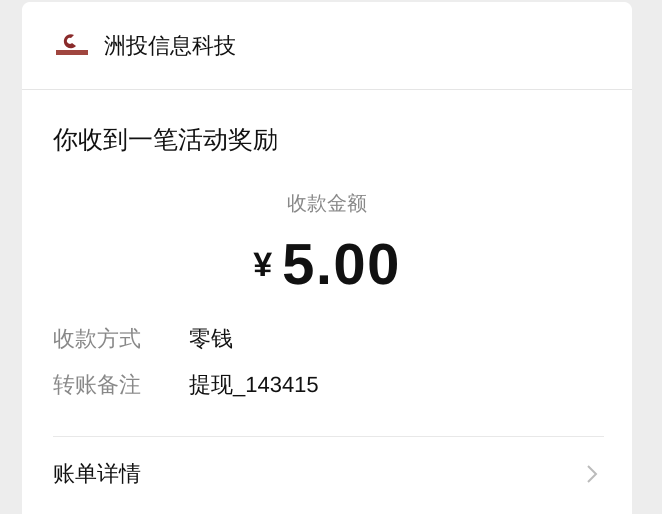 Image resolution: width=662 pixels, height=514 pixels. Describe the element at coordinates (97, 385) in the screenshot. I see `detail-label: 转账备注` at that location.